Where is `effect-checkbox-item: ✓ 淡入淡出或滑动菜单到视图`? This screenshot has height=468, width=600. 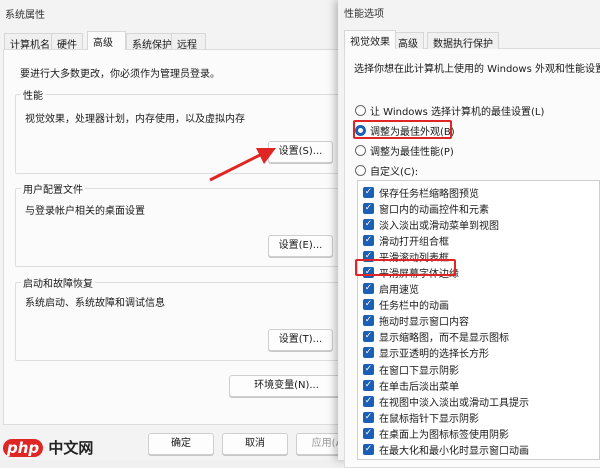 effect-checkbox-item: ✓ 淡入淡出或滑动菜单到视图 is located at coordinates (478, 224).